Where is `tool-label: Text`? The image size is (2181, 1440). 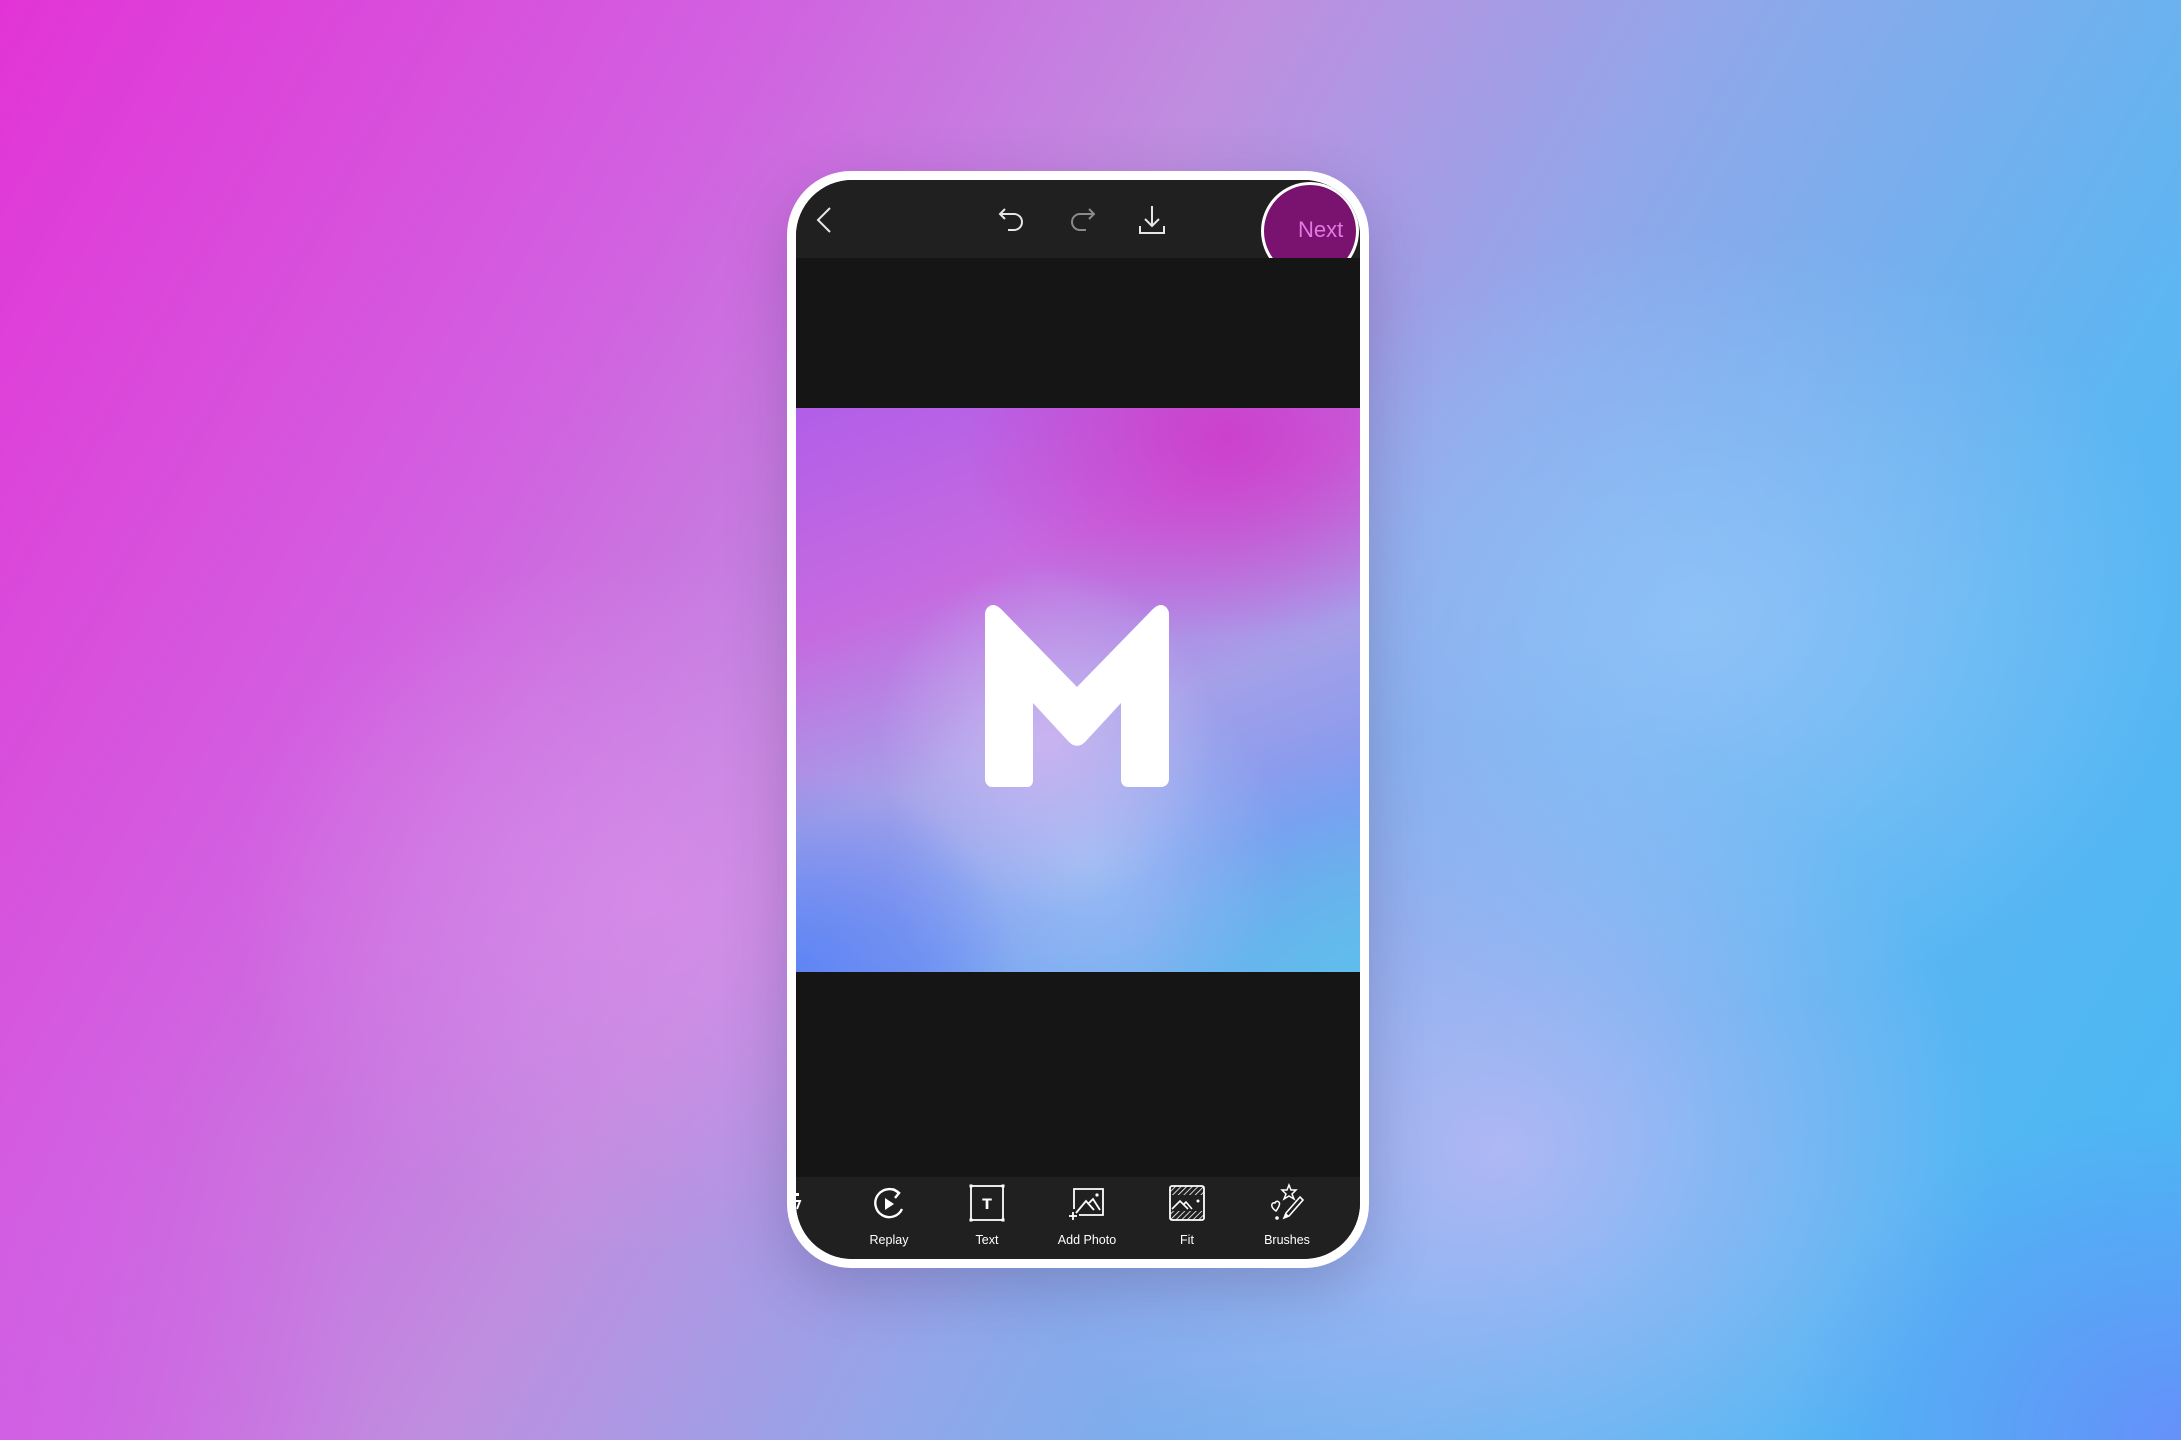 tool-label: Text is located at coordinates (987, 1240).